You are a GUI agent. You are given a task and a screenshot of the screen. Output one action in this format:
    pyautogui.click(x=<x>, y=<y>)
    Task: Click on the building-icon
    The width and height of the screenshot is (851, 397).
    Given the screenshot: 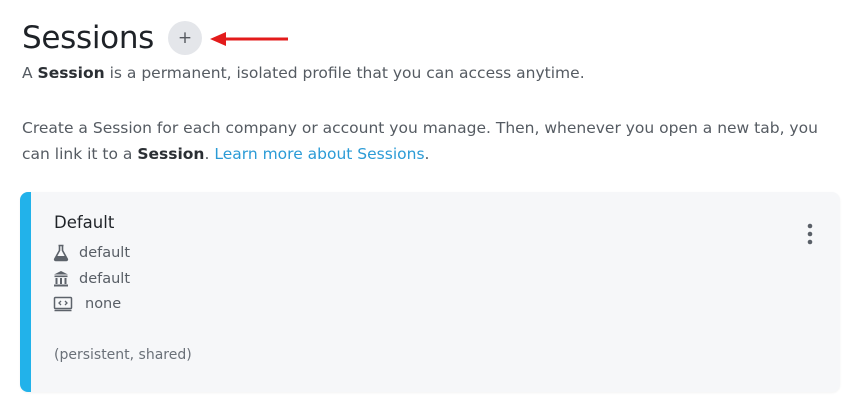 What is the action you would take?
    pyautogui.click(x=61, y=279)
    